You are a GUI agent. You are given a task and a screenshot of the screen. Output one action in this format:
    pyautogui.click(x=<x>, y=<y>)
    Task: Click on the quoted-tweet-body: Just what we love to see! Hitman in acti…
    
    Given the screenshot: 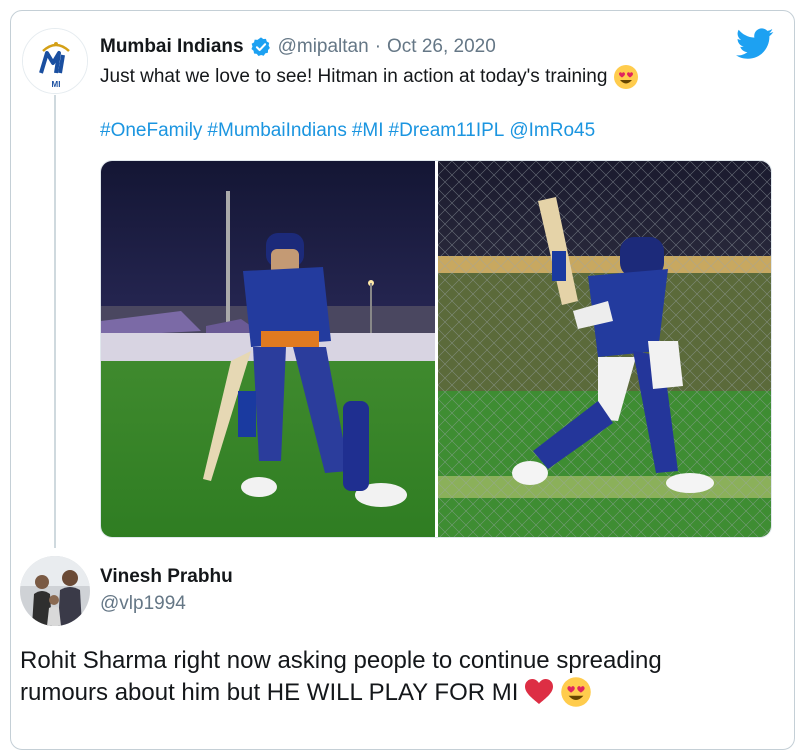 What is the action you would take?
    pyautogui.click(x=354, y=76)
    